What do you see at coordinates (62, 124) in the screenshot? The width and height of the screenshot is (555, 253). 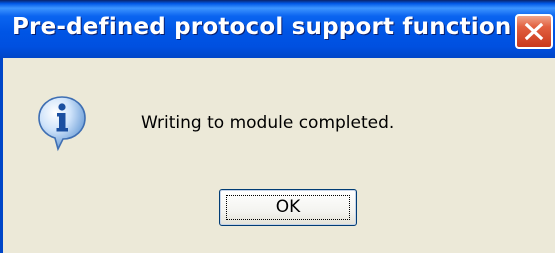 I see `information-icon` at bounding box center [62, 124].